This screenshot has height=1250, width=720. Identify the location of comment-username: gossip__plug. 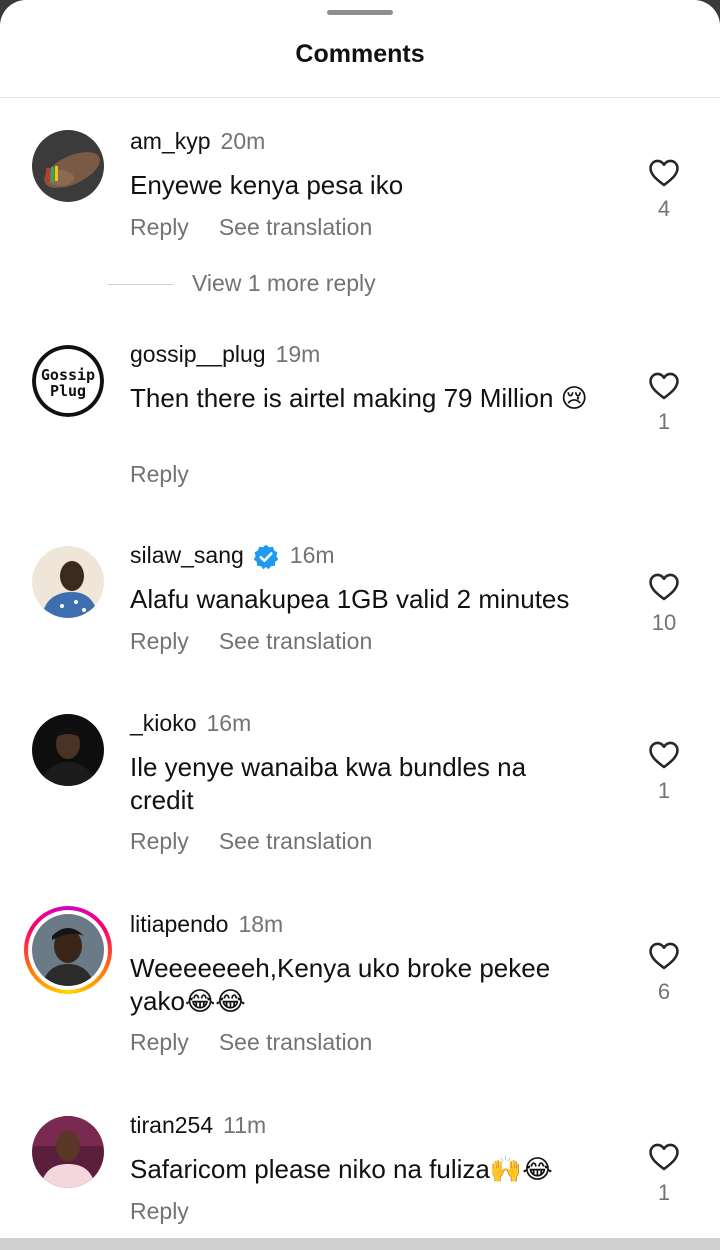
(198, 354).